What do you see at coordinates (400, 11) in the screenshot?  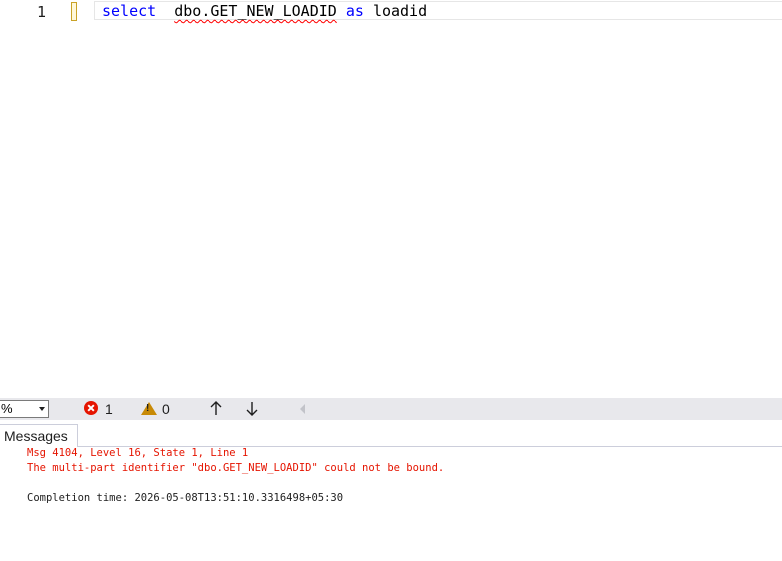 I see `alias: loadid` at bounding box center [400, 11].